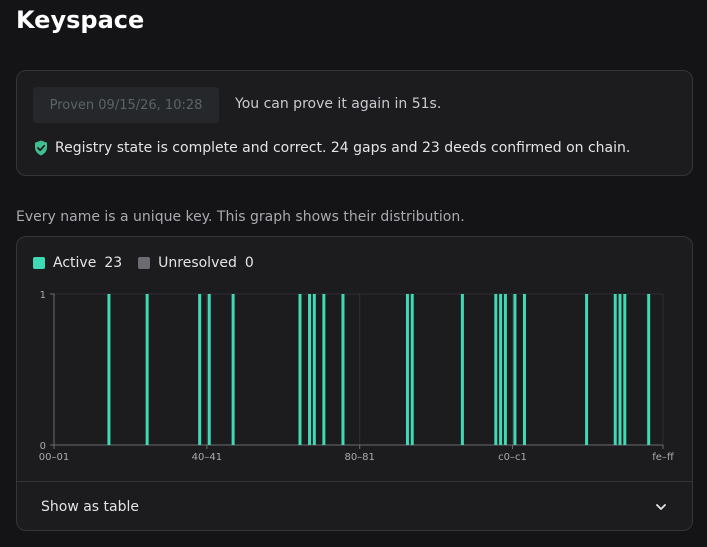  Describe the element at coordinates (207, 457) in the screenshot. I see `x-tick-label: 40–41` at that location.